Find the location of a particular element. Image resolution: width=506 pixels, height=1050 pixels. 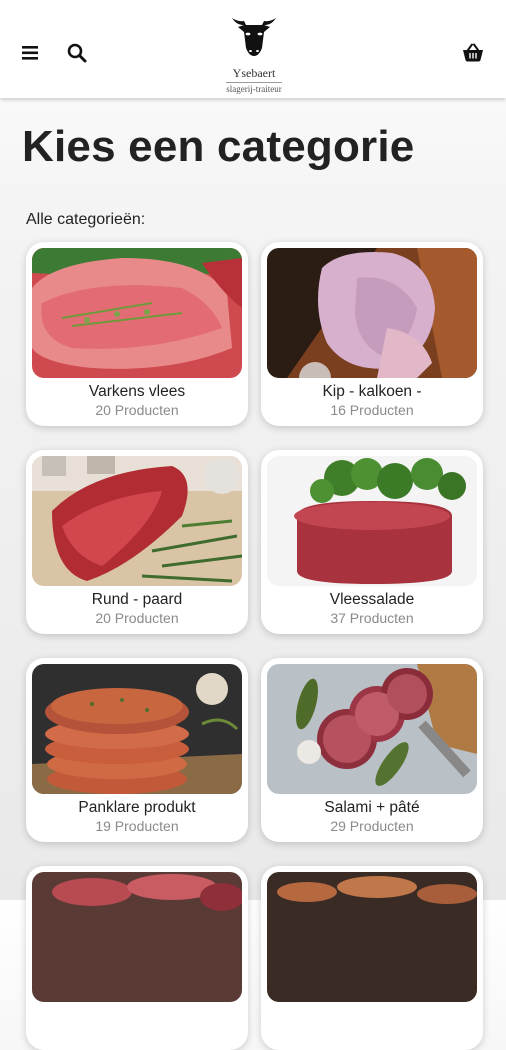

category-image-chicken is located at coordinates (372, 313).